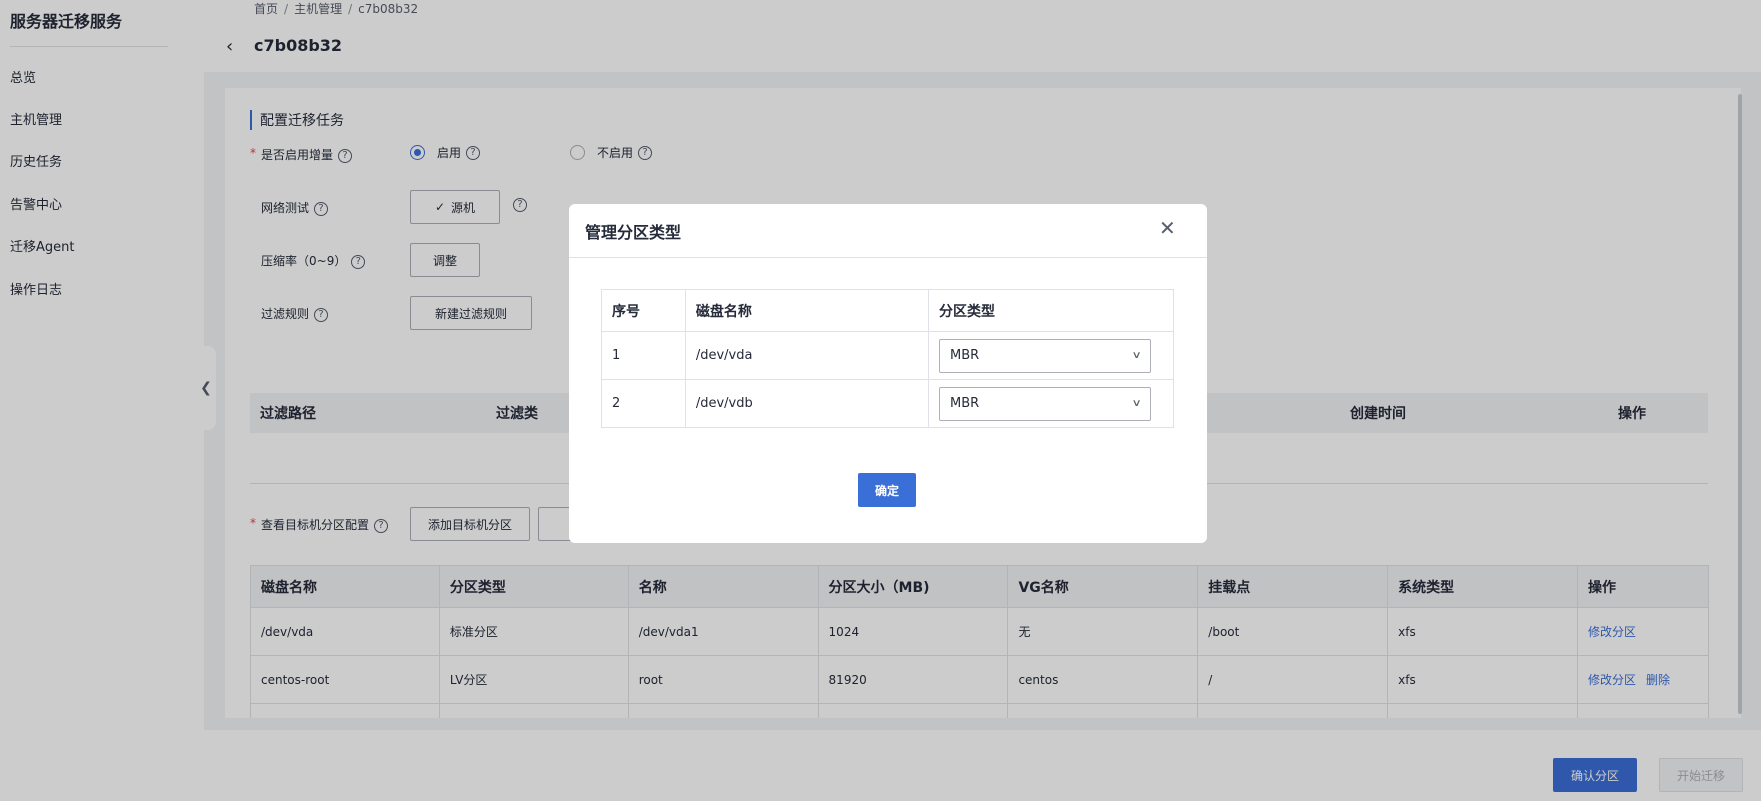 This screenshot has height=801, width=1761. Describe the element at coordinates (807, 310) in the screenshot. I see `col-disk-name: 磁盘名称` at that location.